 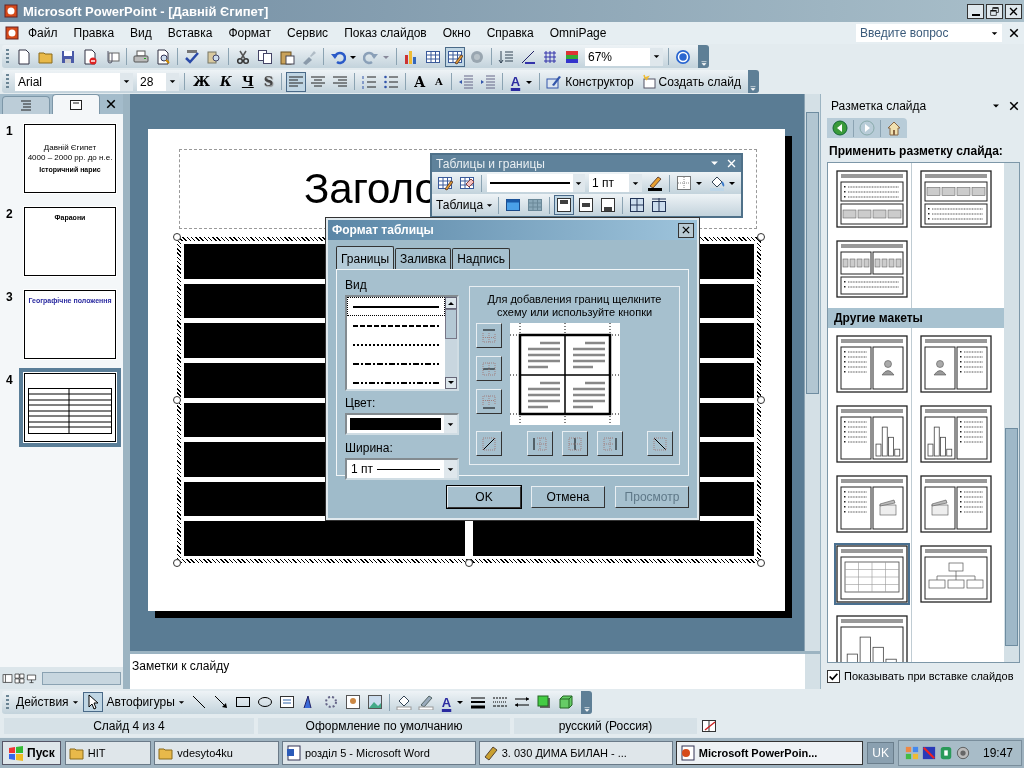 What do you see at coordinates (879, 106) in the screenshot?
I see `task-pane-title: Разметка слайда` at bounding box center [879, 106].